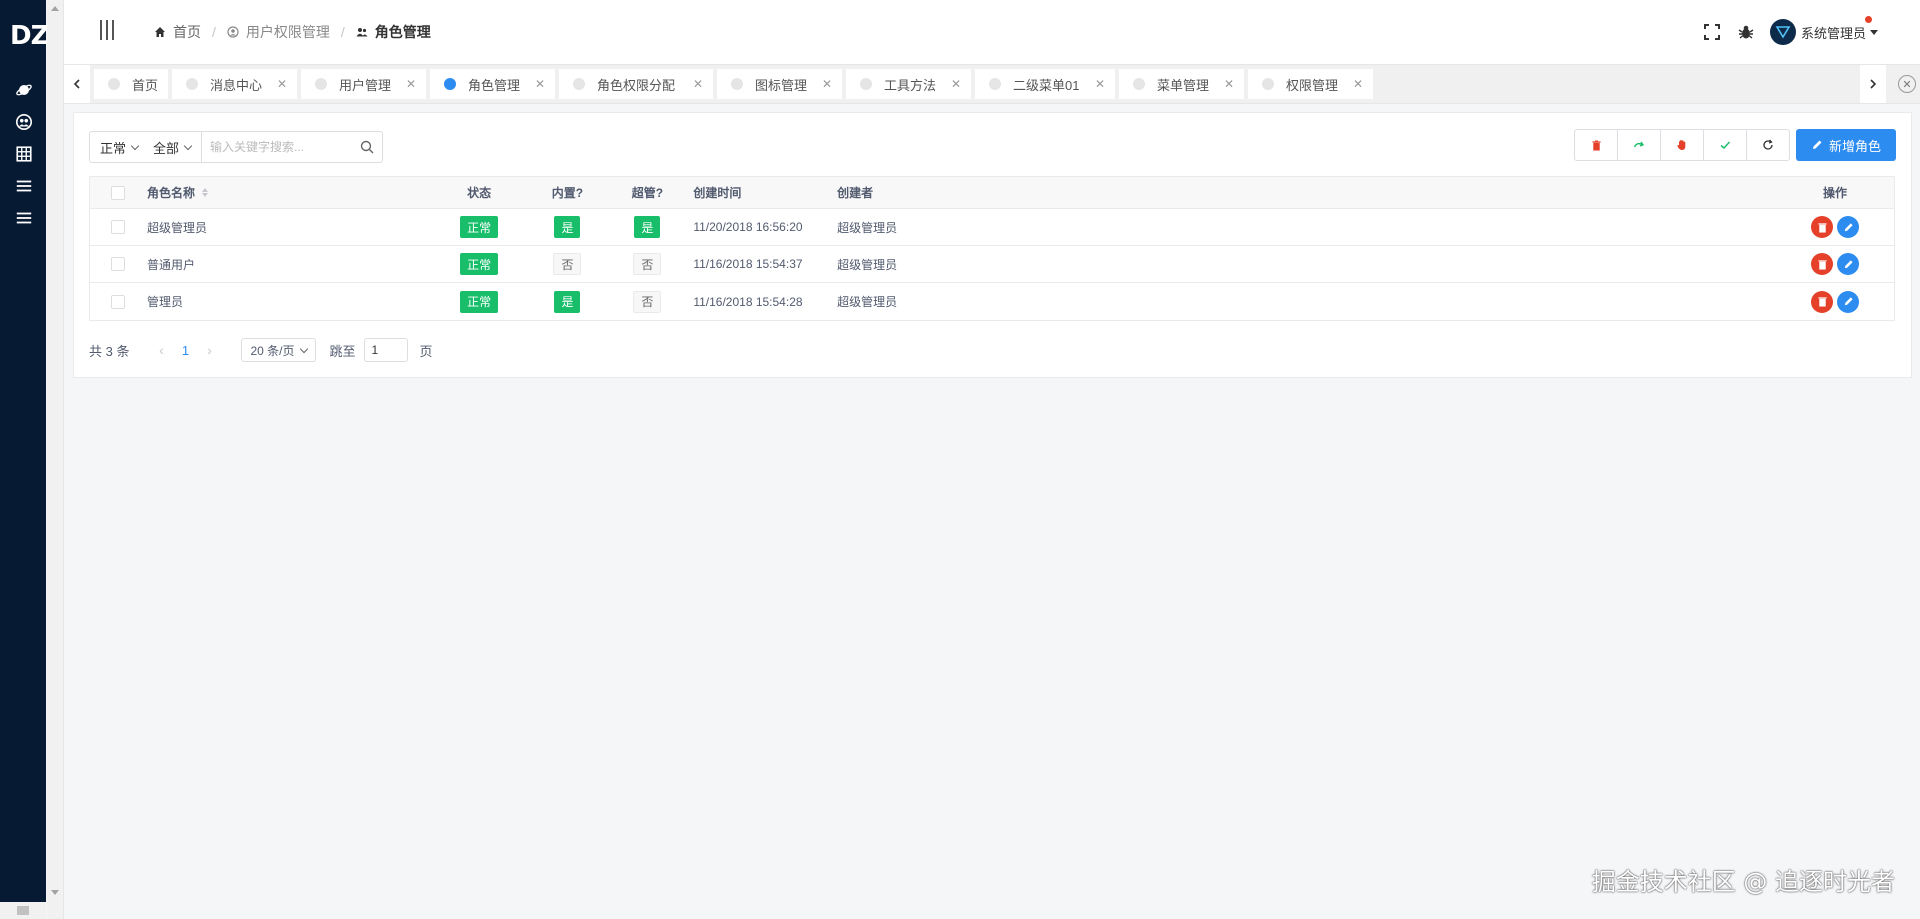 Image resolution: width=1920 pixels, height=919 pixels. I want to click on scroll-down-icon, so click(55, 892).